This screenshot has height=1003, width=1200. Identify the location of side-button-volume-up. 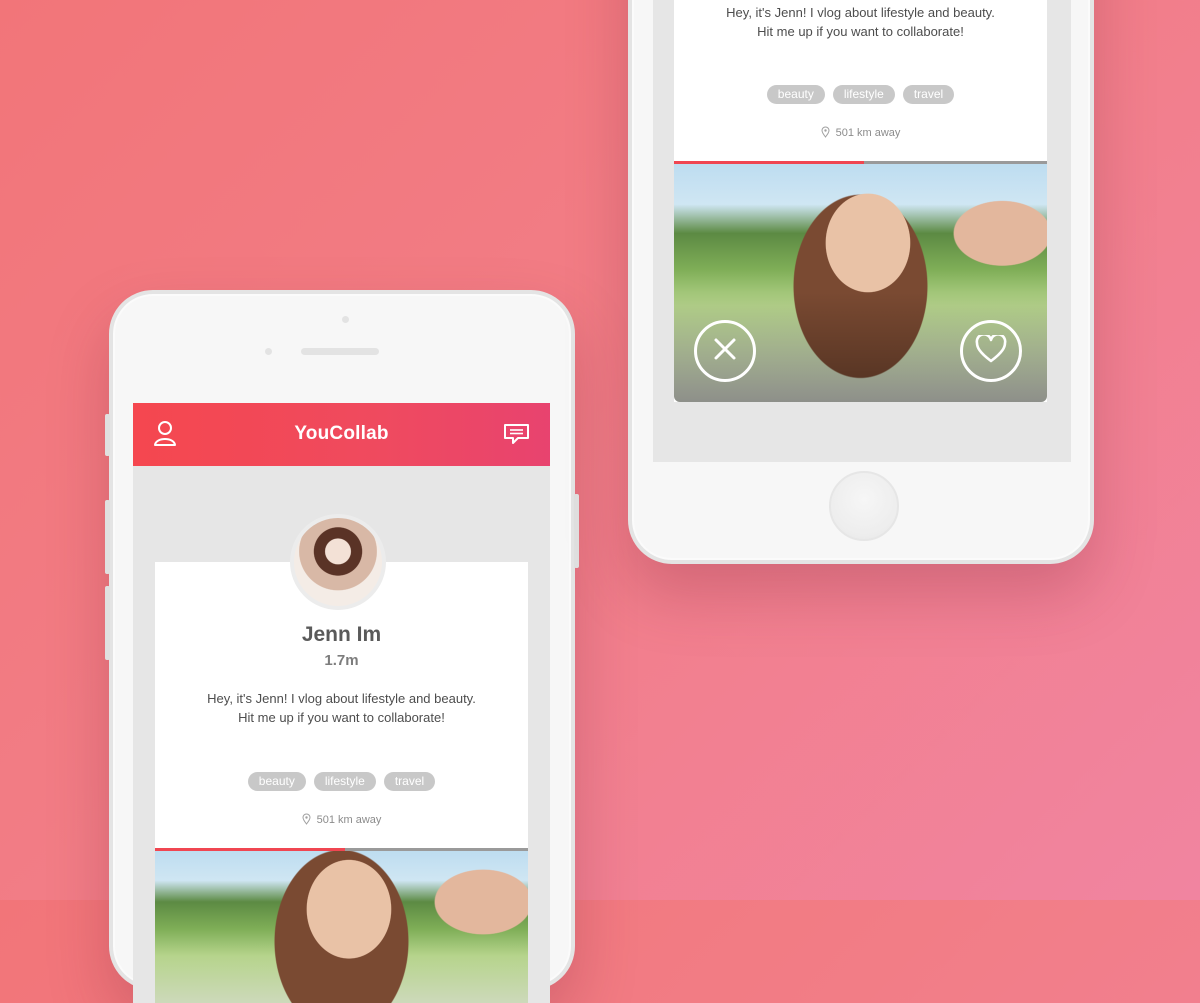
(107, 537).